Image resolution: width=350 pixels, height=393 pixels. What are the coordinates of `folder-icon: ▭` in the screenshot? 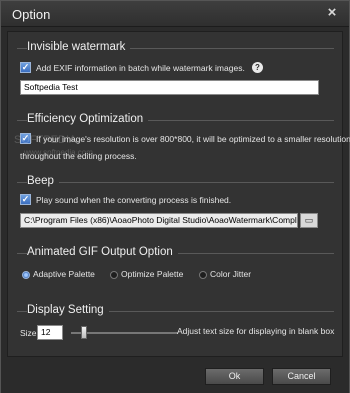 It's located at (309, 220).